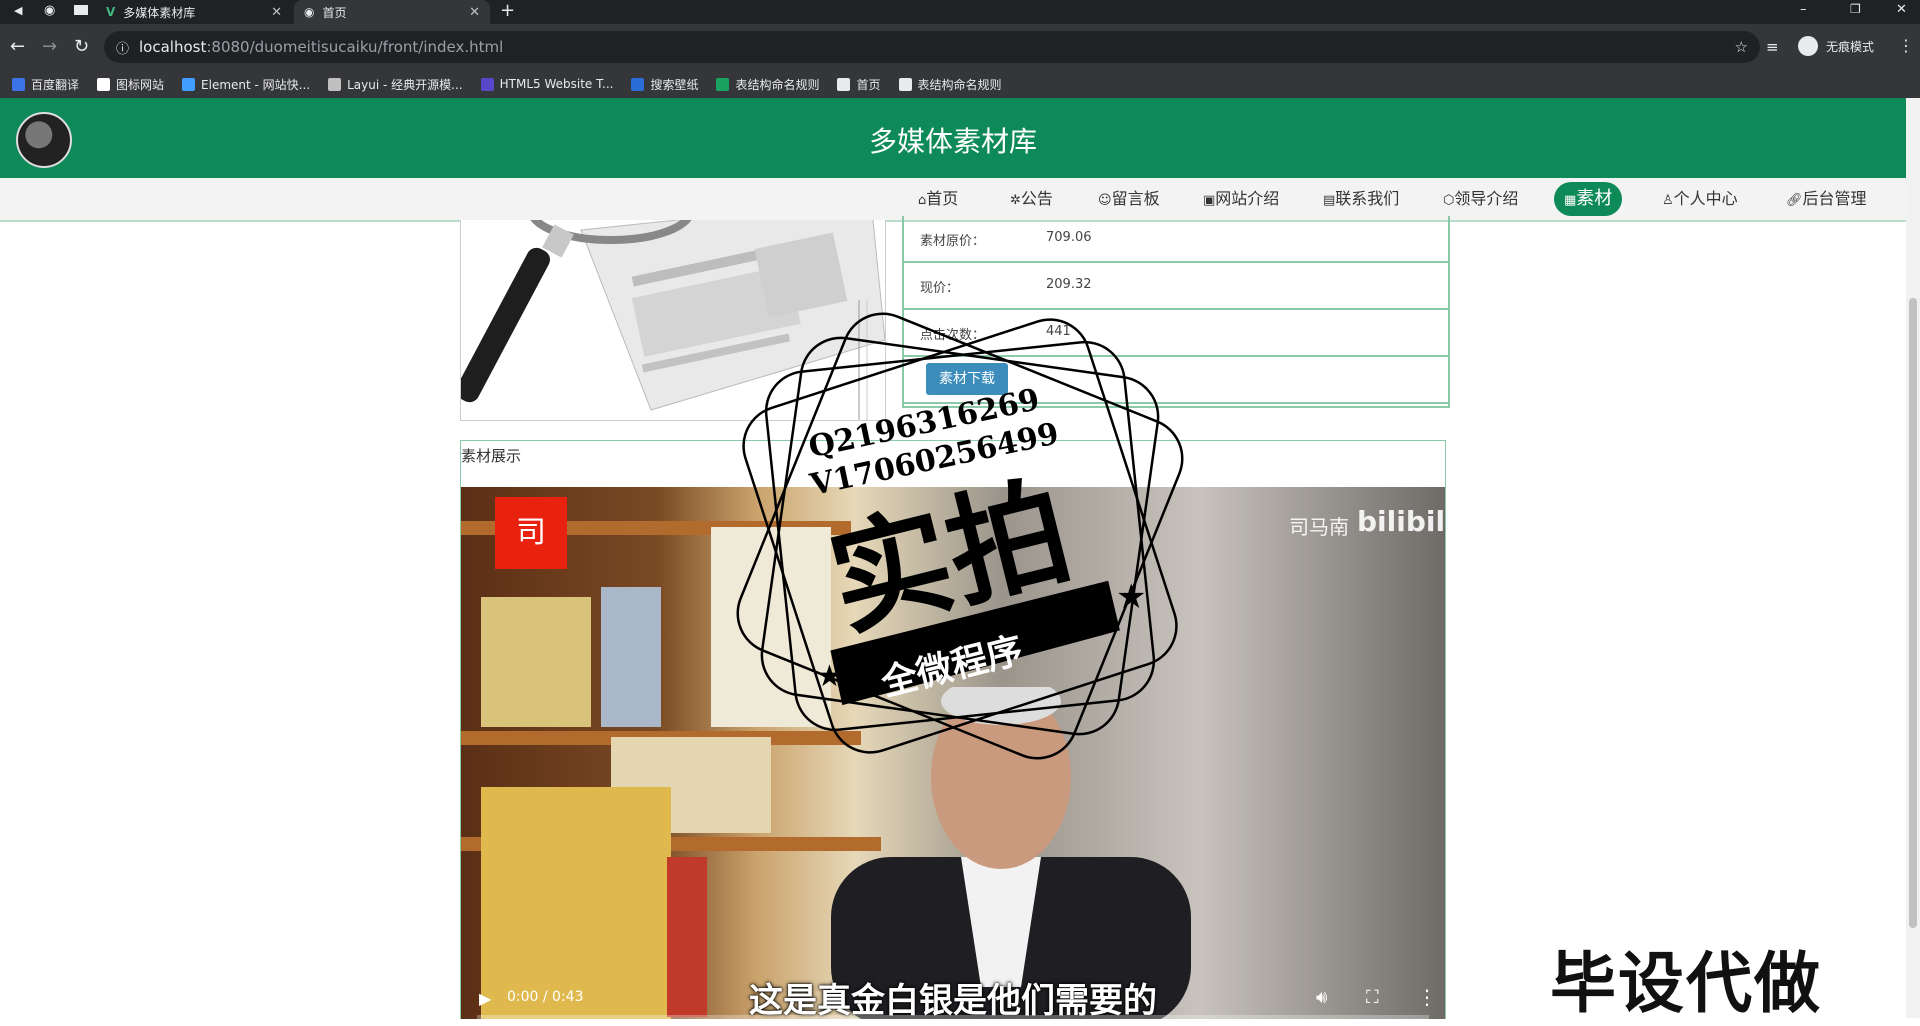  I want to click on nav-item: ▣网站介绍, so click(1241, 199).